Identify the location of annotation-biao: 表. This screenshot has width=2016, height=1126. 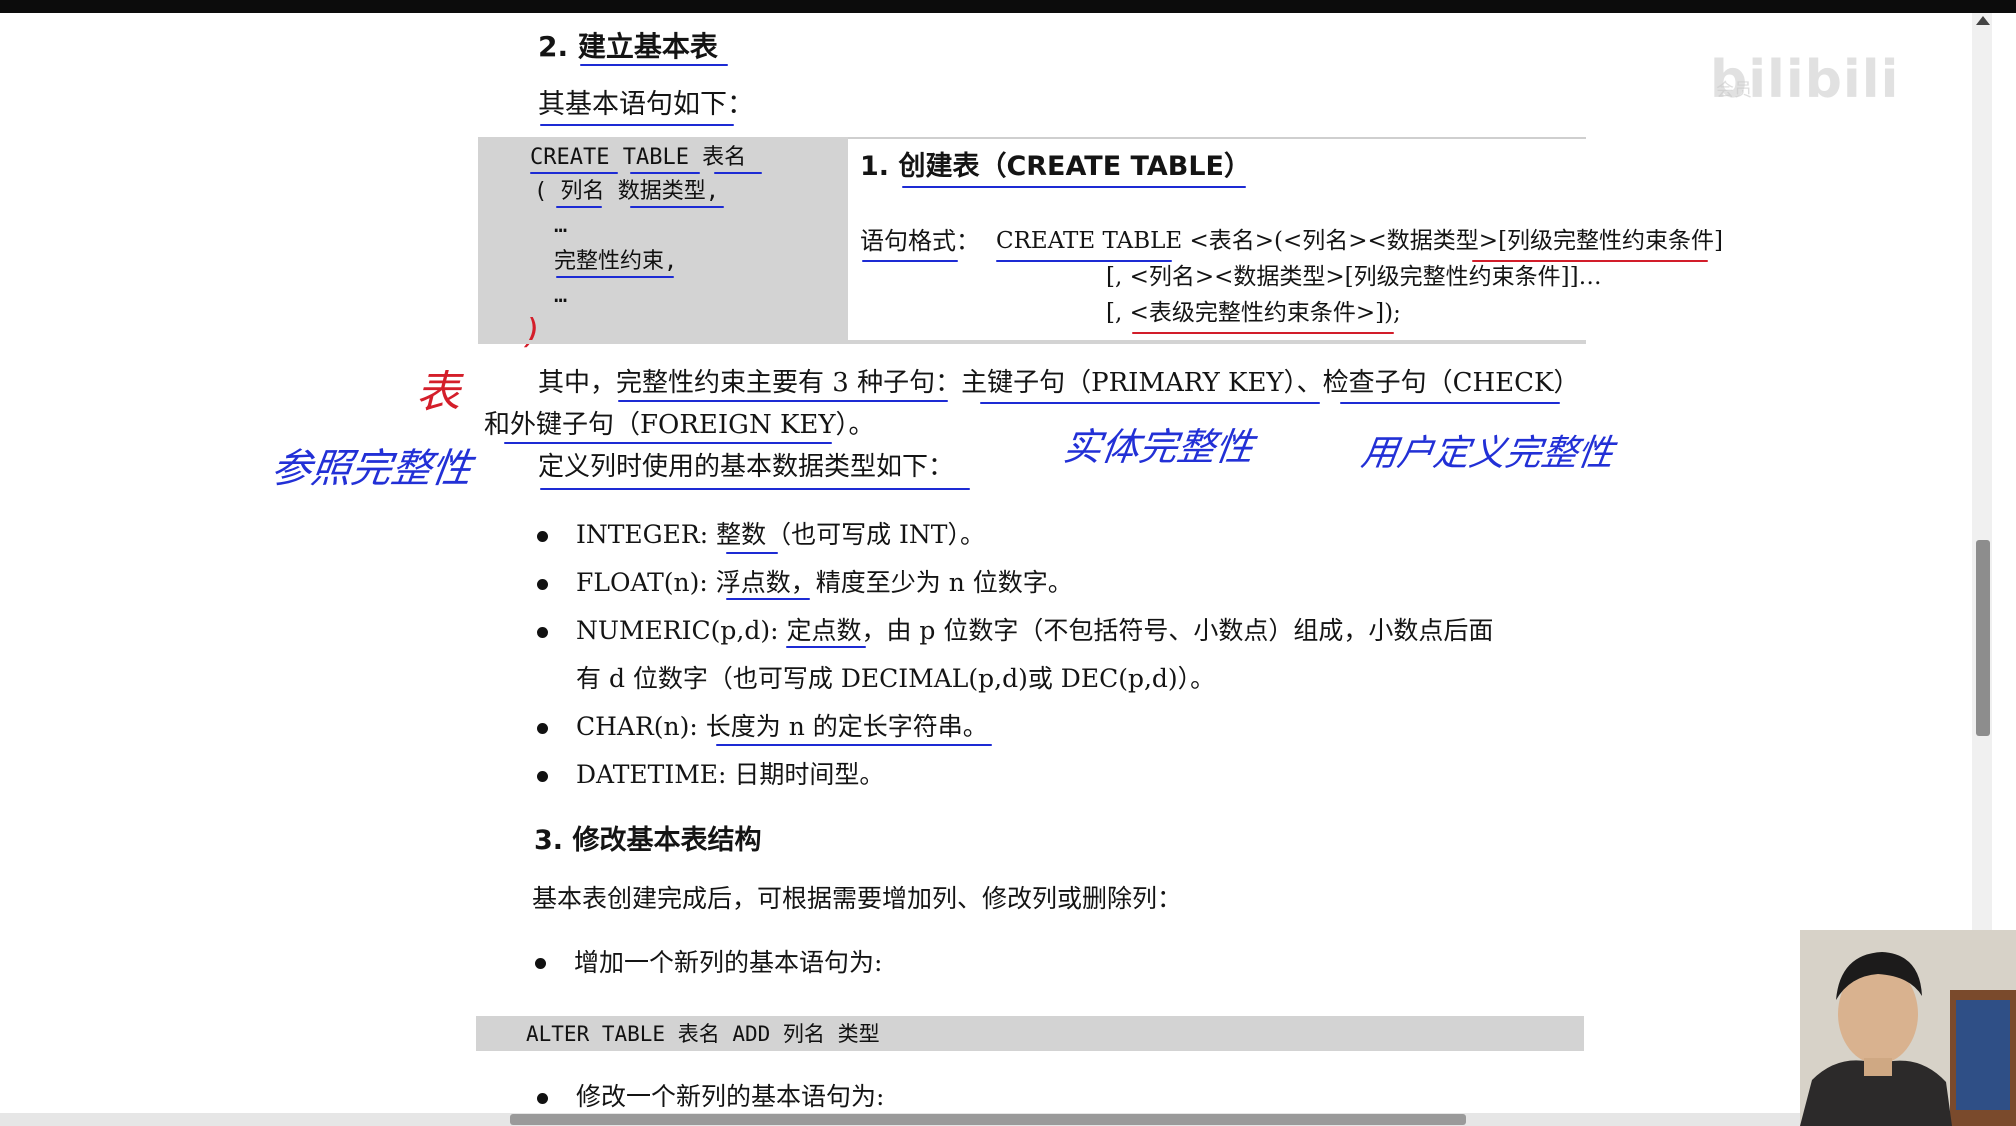
(438, 392).